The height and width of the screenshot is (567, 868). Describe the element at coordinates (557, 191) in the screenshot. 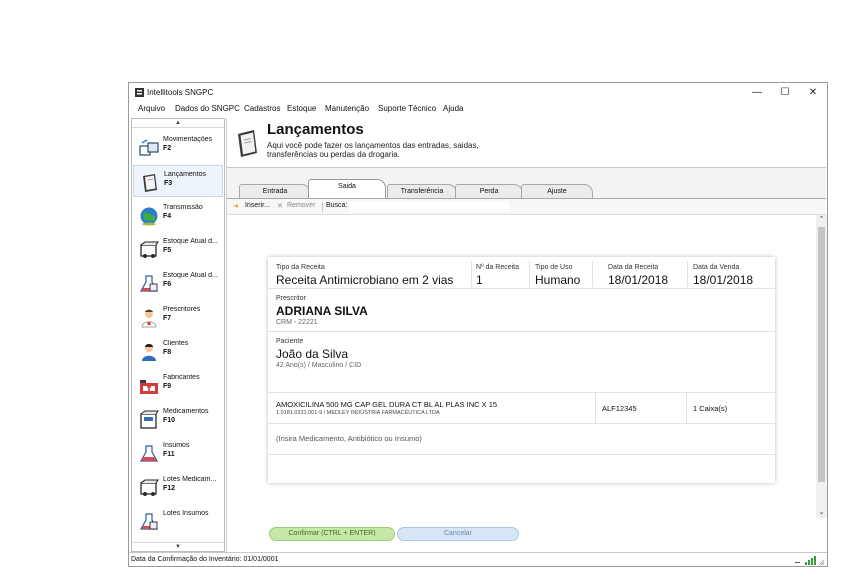

I see `tab-ajuste: Ajuste` at that location.